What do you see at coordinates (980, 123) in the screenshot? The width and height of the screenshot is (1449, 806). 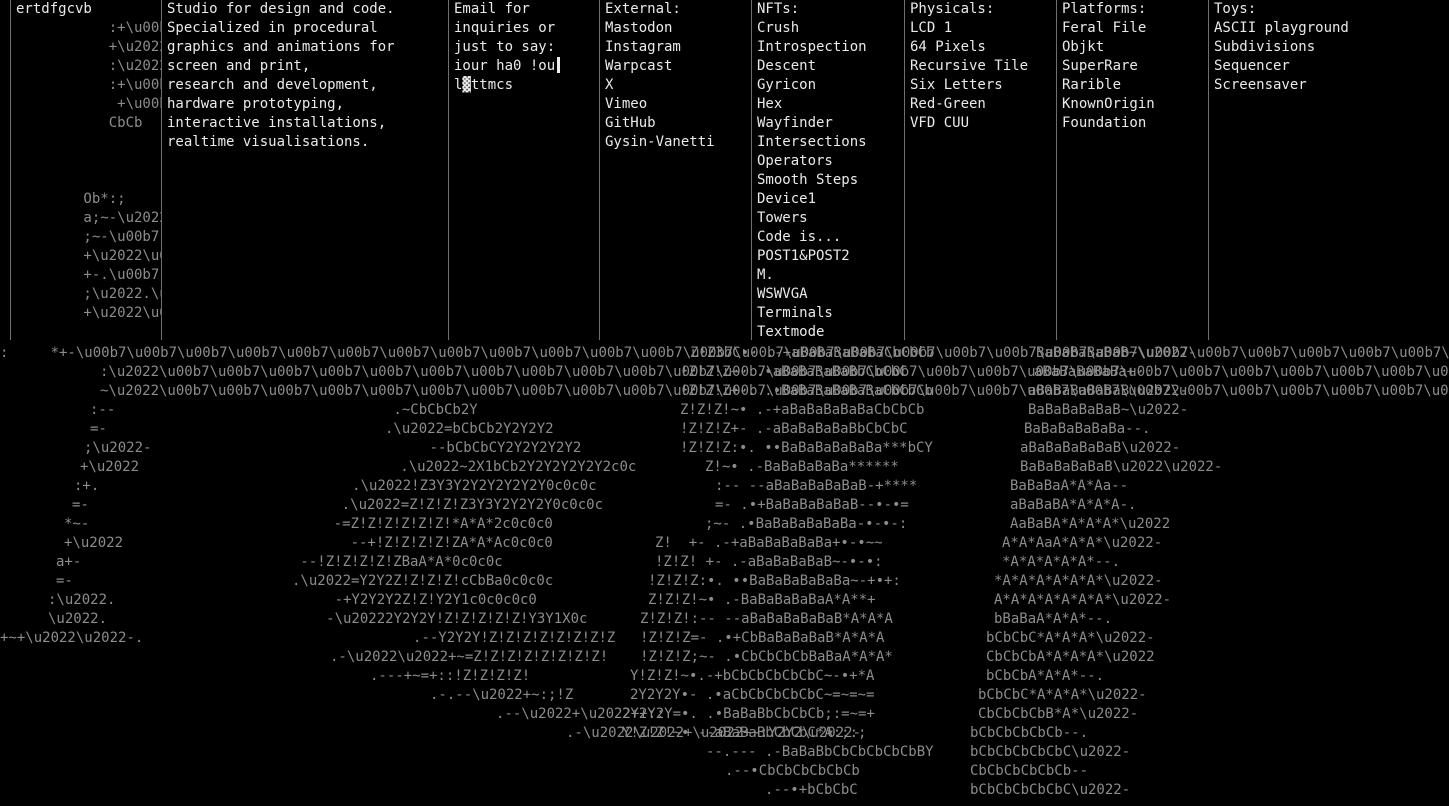 I see `physicals-link-vfd-cuu: VFD CUU` at bounding box center [980, 123].